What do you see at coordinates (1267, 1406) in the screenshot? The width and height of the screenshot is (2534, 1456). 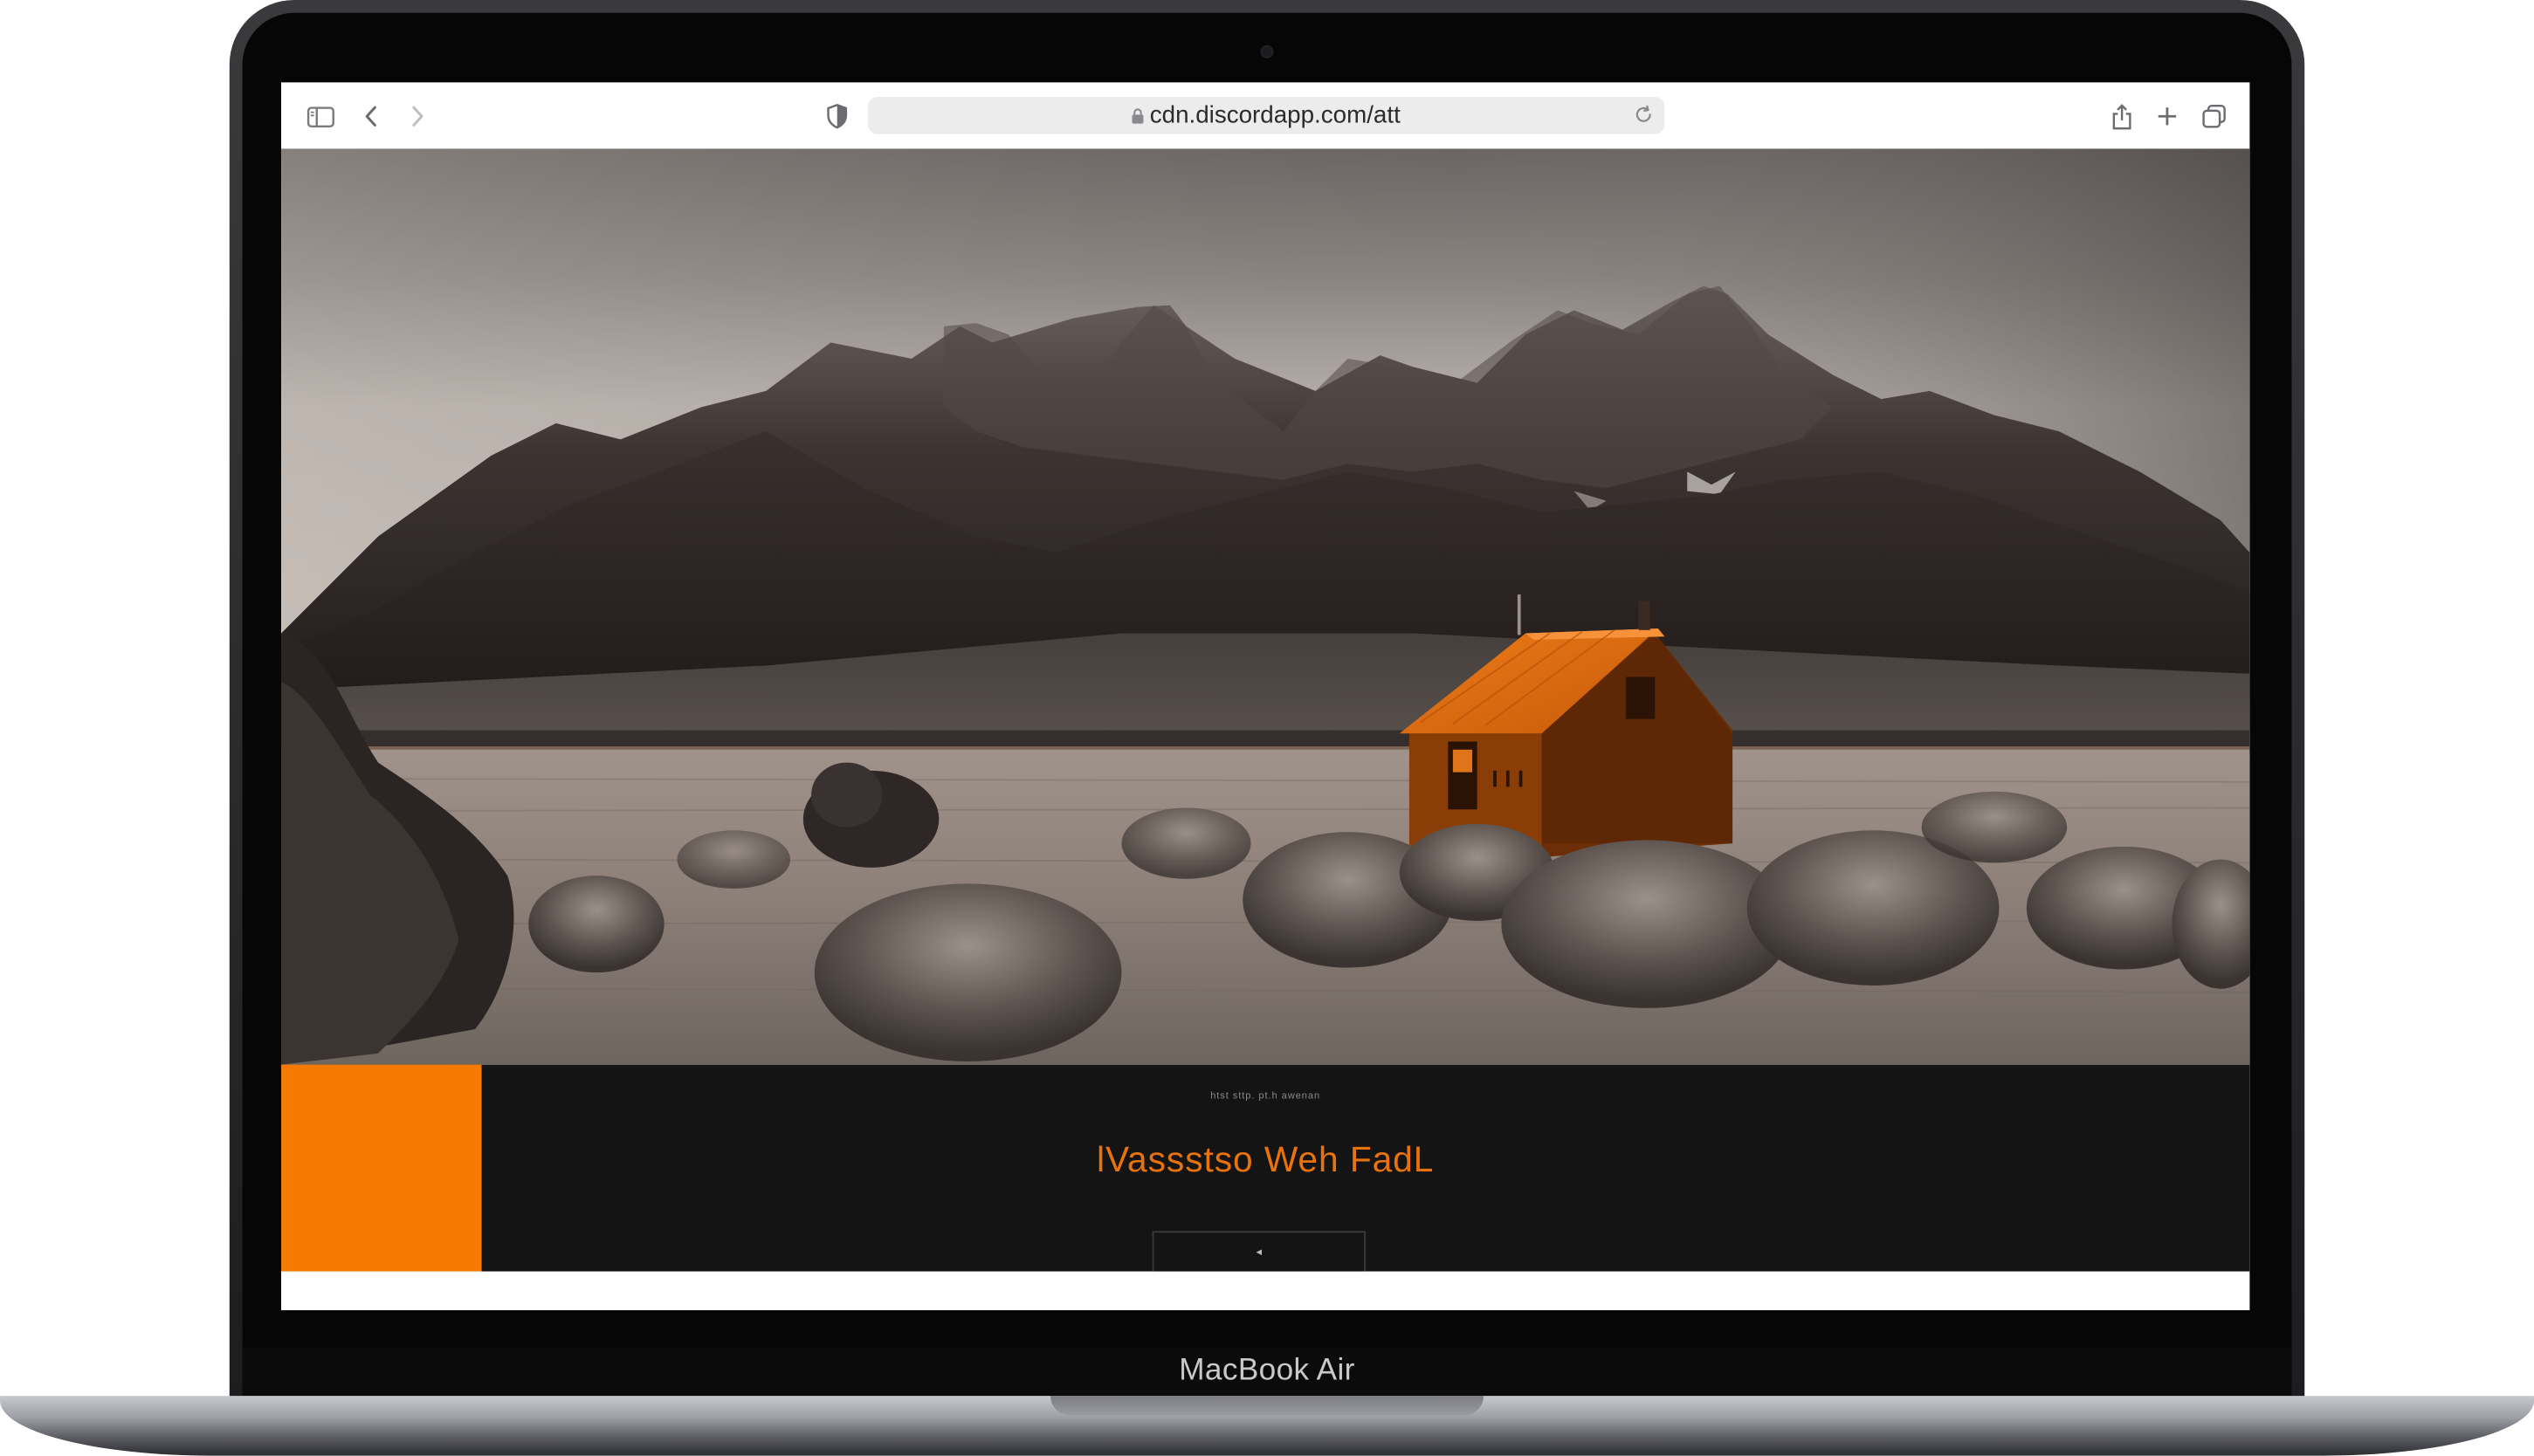 I see `lid-notch` at bounding box center [1267, 1406].